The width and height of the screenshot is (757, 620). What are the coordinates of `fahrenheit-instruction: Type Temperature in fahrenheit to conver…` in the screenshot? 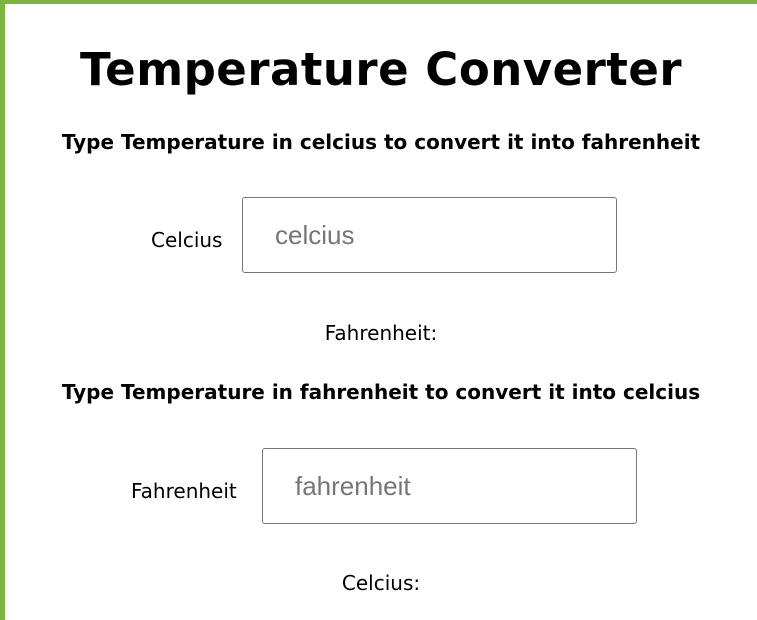 It's located at (381, 392).